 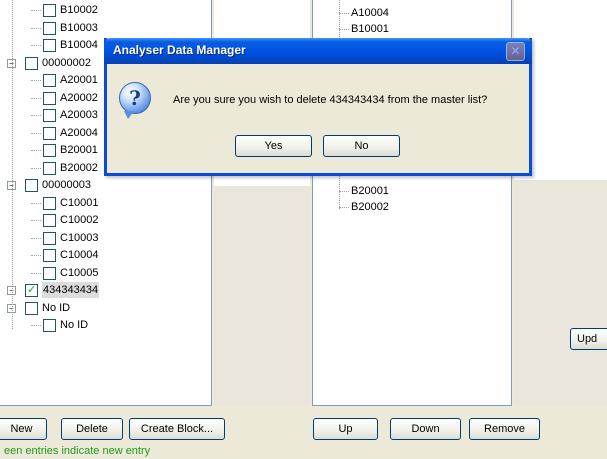 I want to click on remove-button: Remove, so click(x=504, y=429).